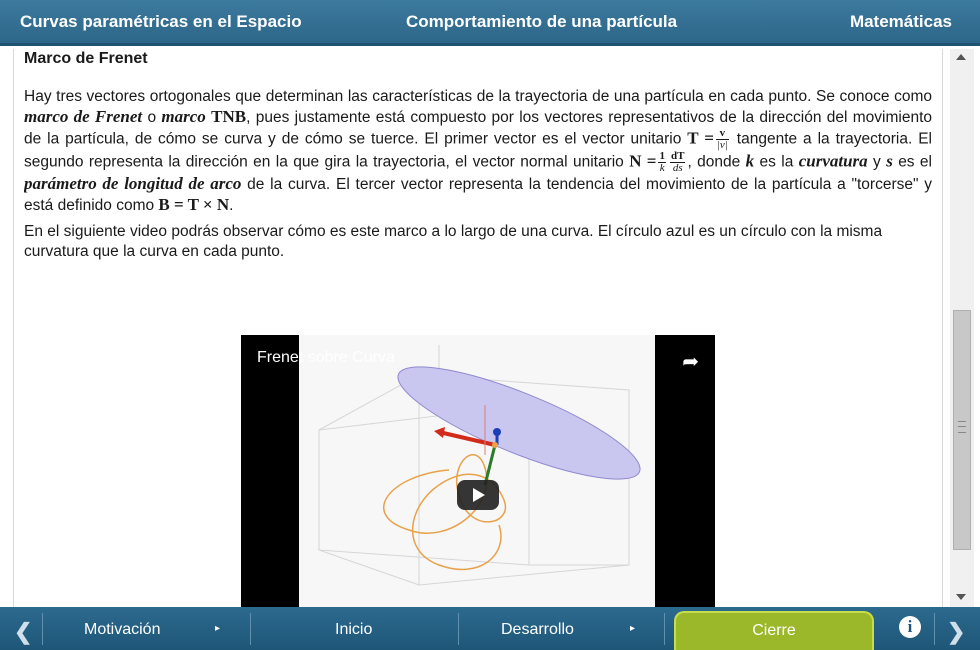 The image size is (980, 650). I want to click on course-title: Curvas paramétricas en el Espacio, so click(161, 21).